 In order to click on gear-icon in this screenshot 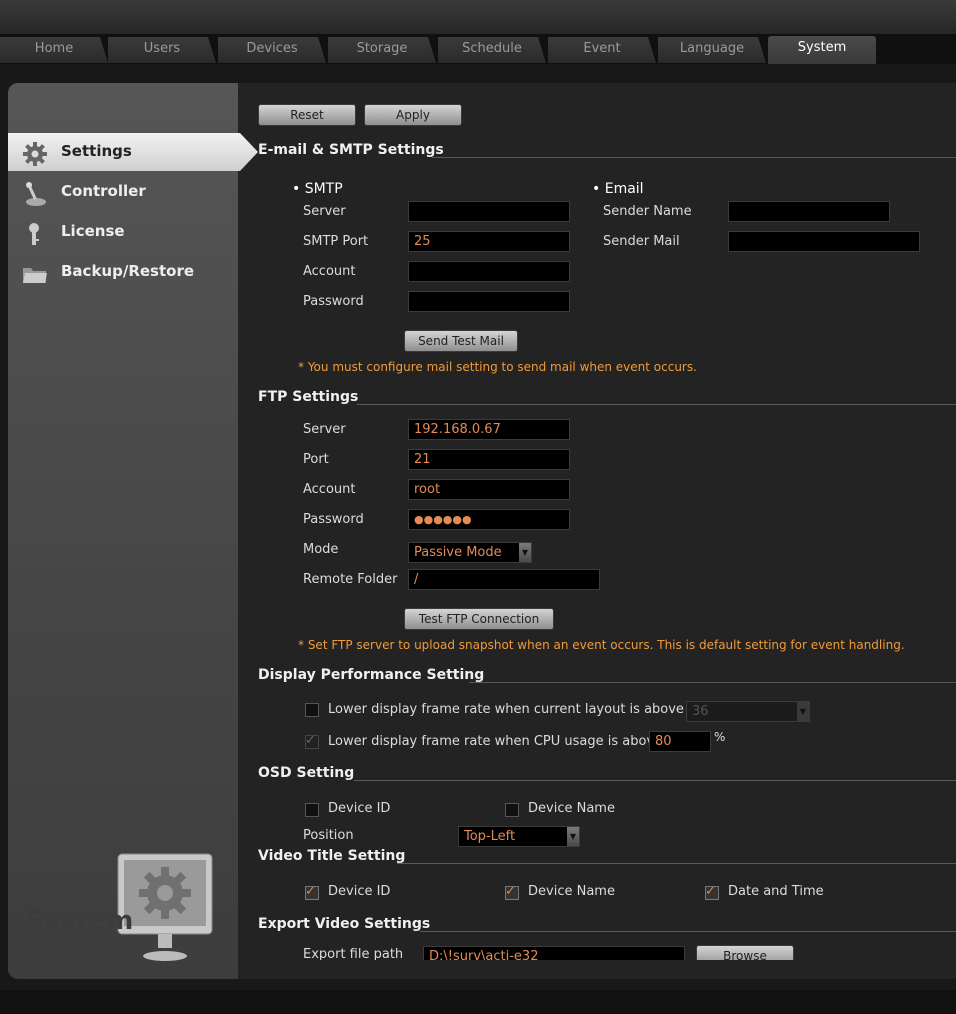, I will do `click(35, 153)`.